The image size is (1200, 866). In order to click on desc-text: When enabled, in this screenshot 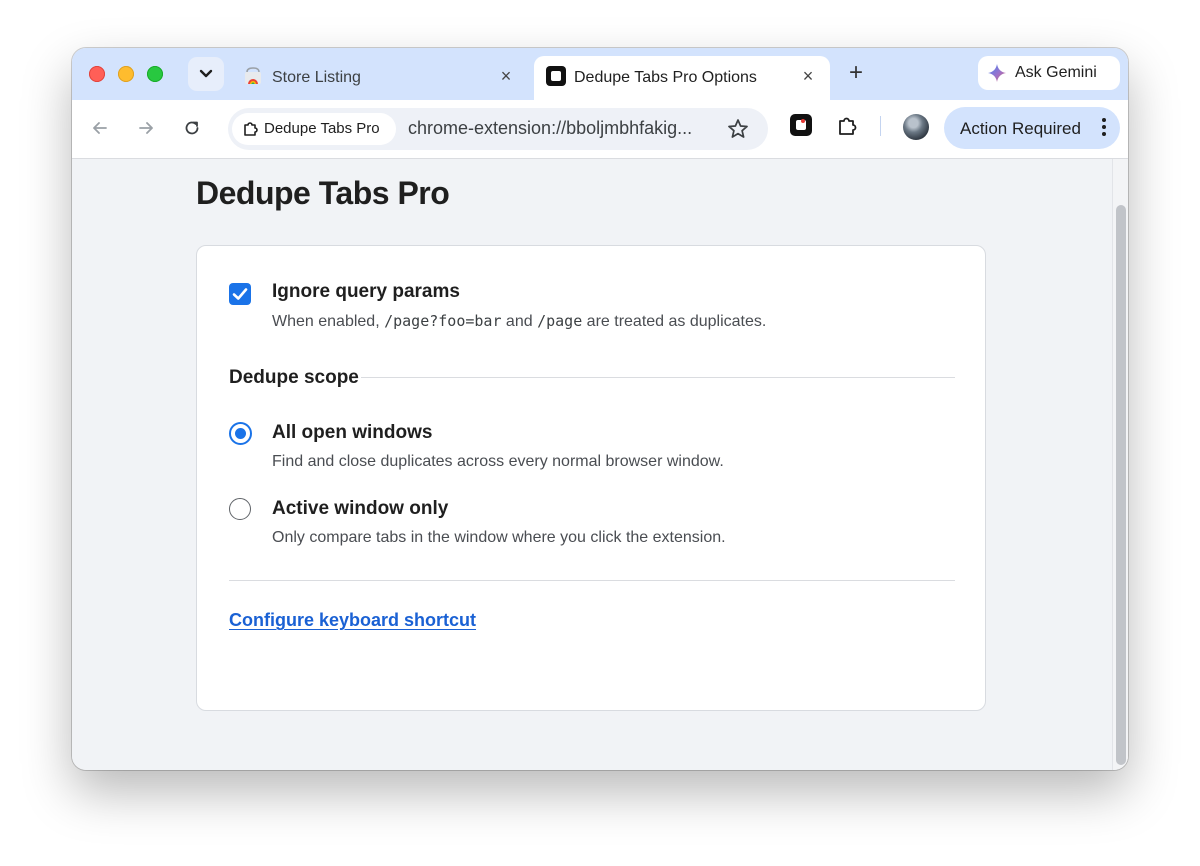, I will do `click(328, 321)`.